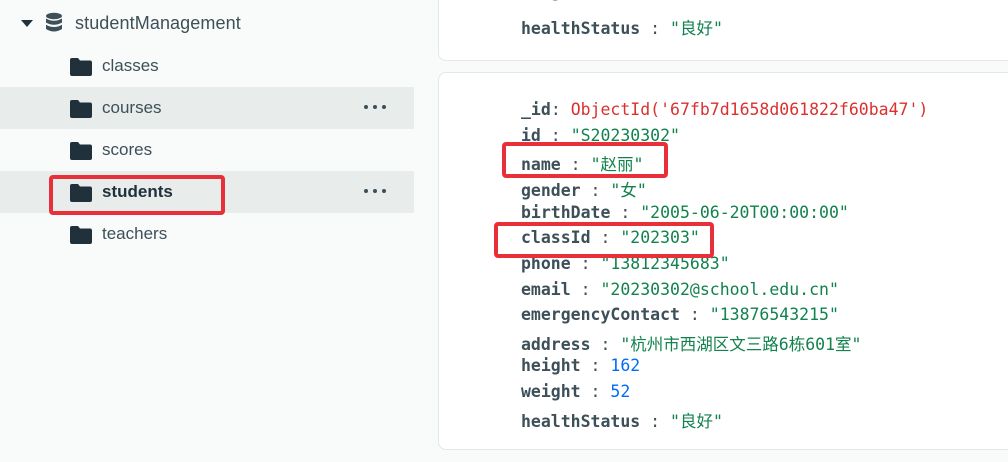 Image resolution: width=1008 pixels, height=462 pixels. Describe the element at coordinates (625, 365) in the screenshot. I see `field-value: 162` at that location.